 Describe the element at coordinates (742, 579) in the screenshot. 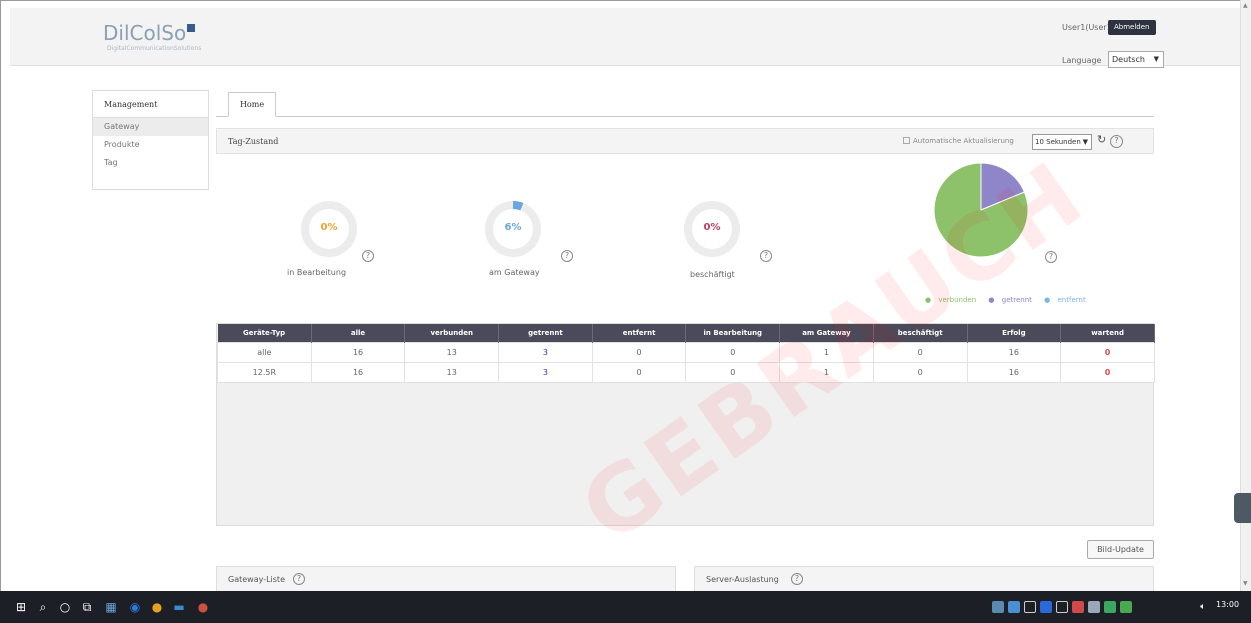

I see `panel-title: Server-Auslastung` at that location.